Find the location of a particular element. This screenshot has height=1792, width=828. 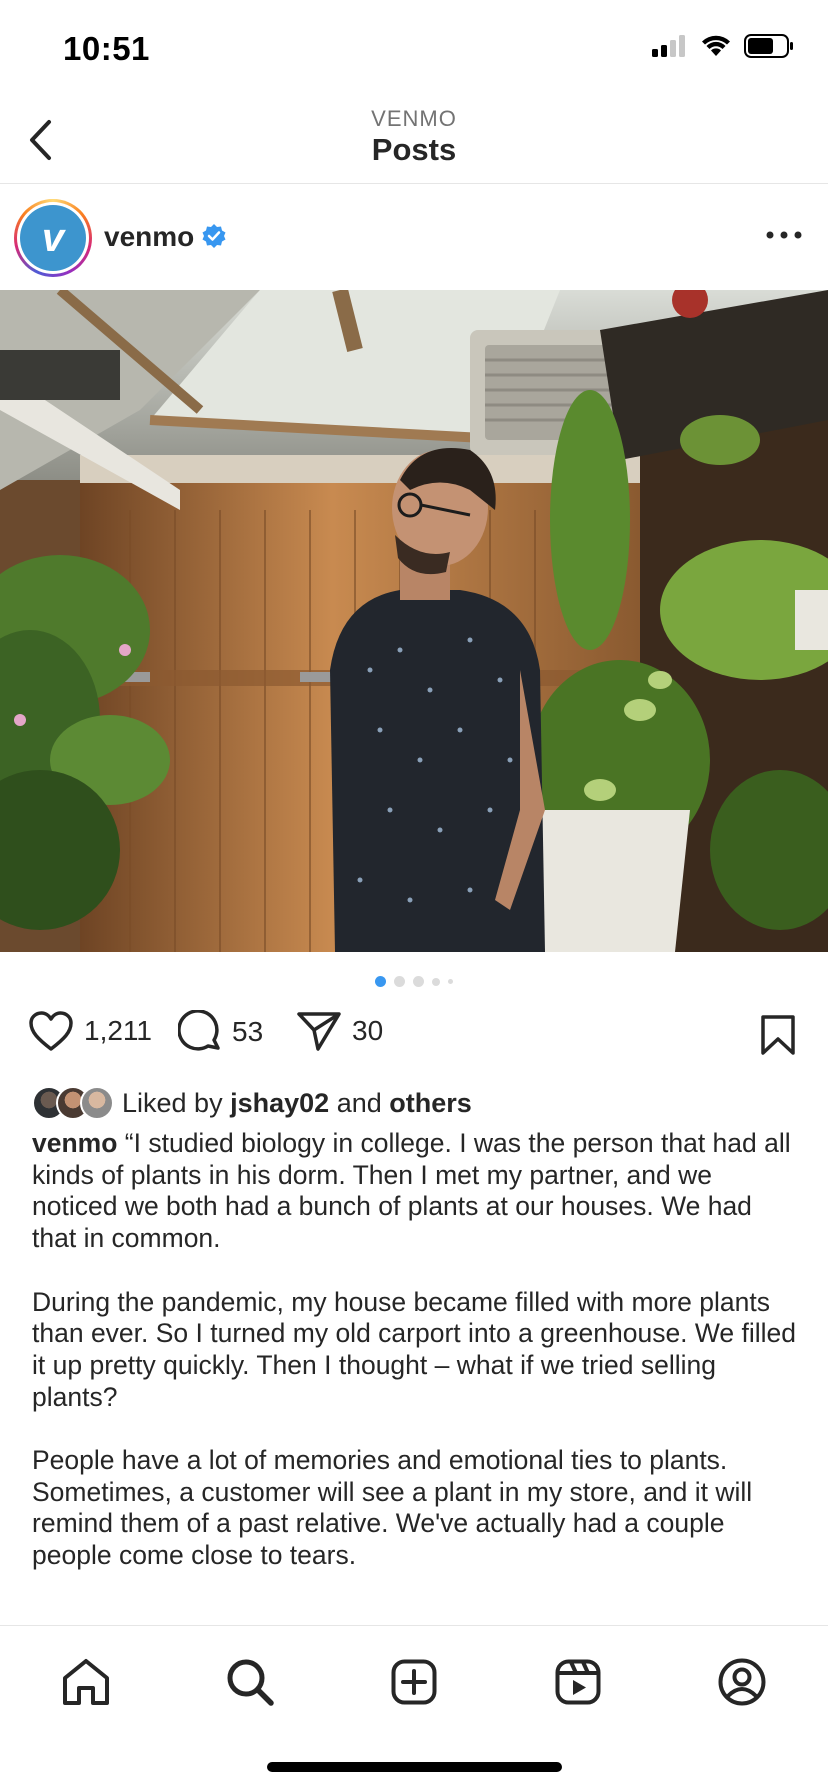

search-icon is located at coordinates (250, 1682).